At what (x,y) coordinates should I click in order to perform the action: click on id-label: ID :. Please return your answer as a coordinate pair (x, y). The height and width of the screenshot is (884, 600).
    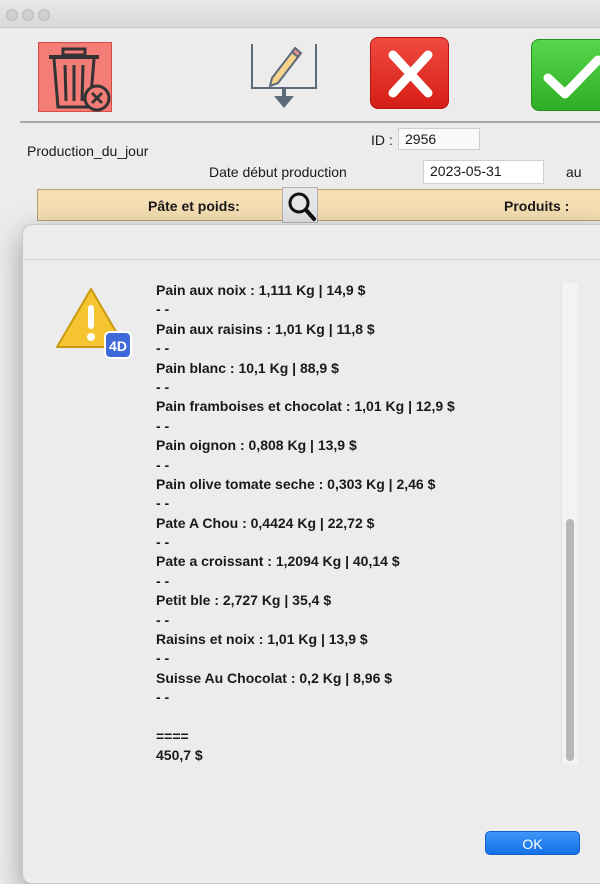
    Looking at the image, I should click on (382, 140).